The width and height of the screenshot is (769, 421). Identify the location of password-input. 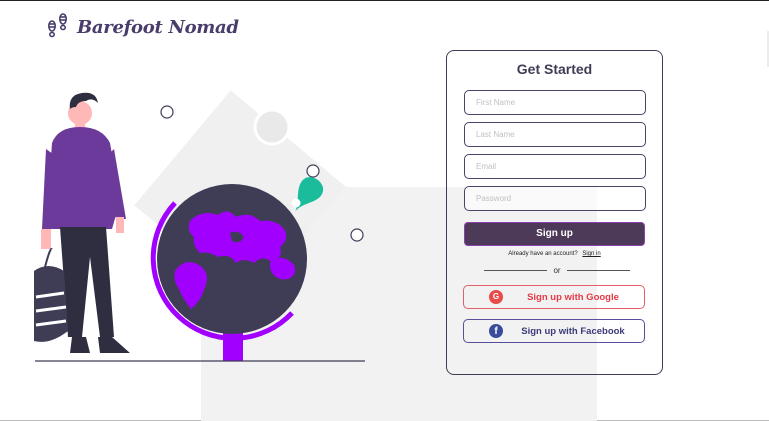
(555, 198).